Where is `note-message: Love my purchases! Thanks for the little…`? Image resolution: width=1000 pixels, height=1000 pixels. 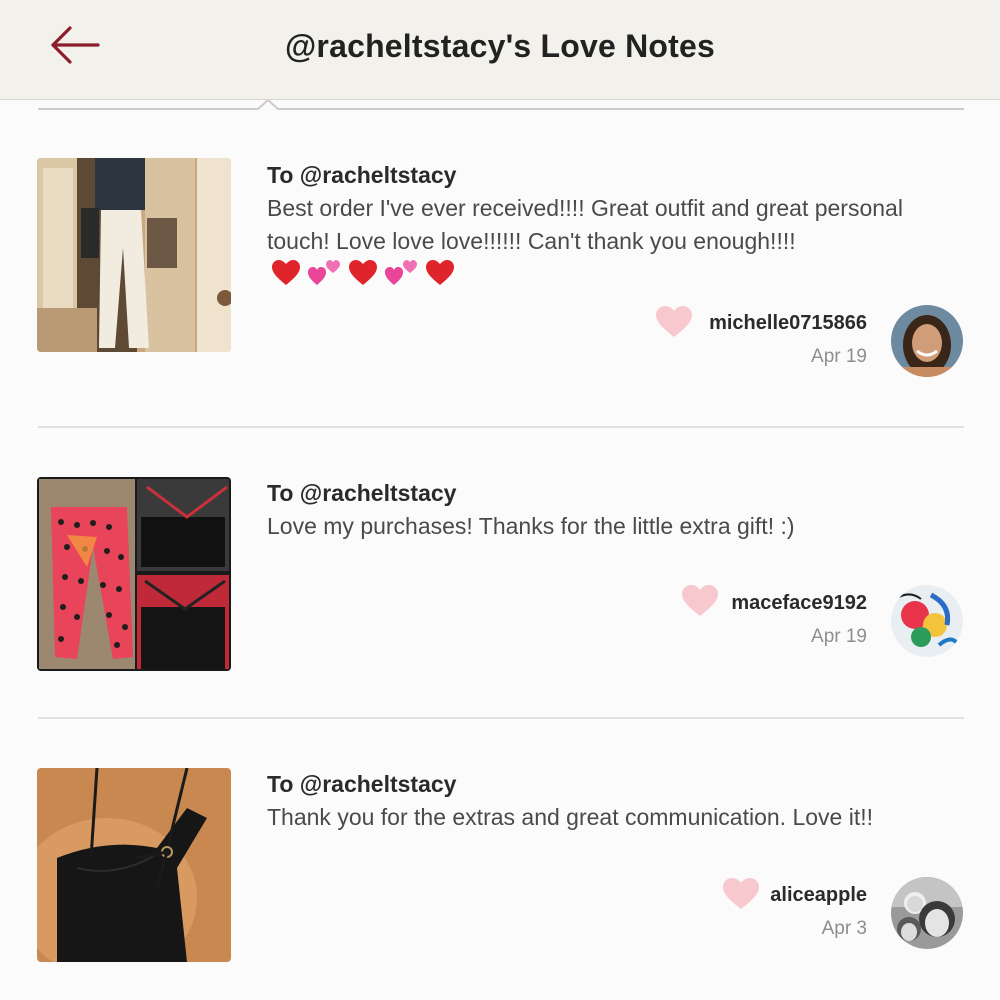
note-message: Love my purchases! Thanks for the little… is located at coordinates (612, 526).